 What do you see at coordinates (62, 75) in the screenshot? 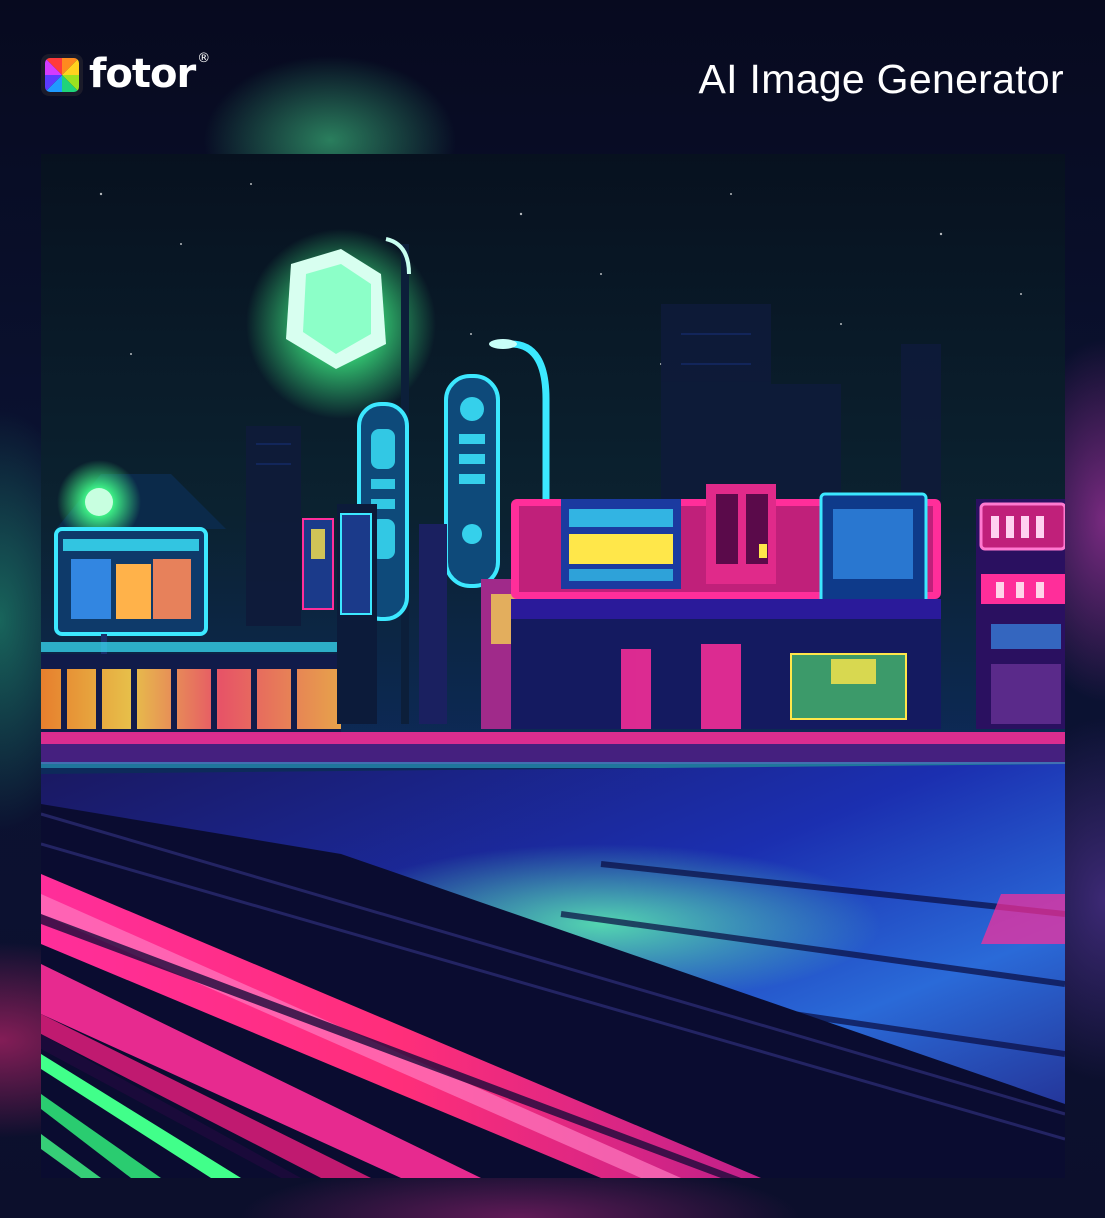
I see `rainbow-pinwheel-icon` at bounding box center [62, 75].